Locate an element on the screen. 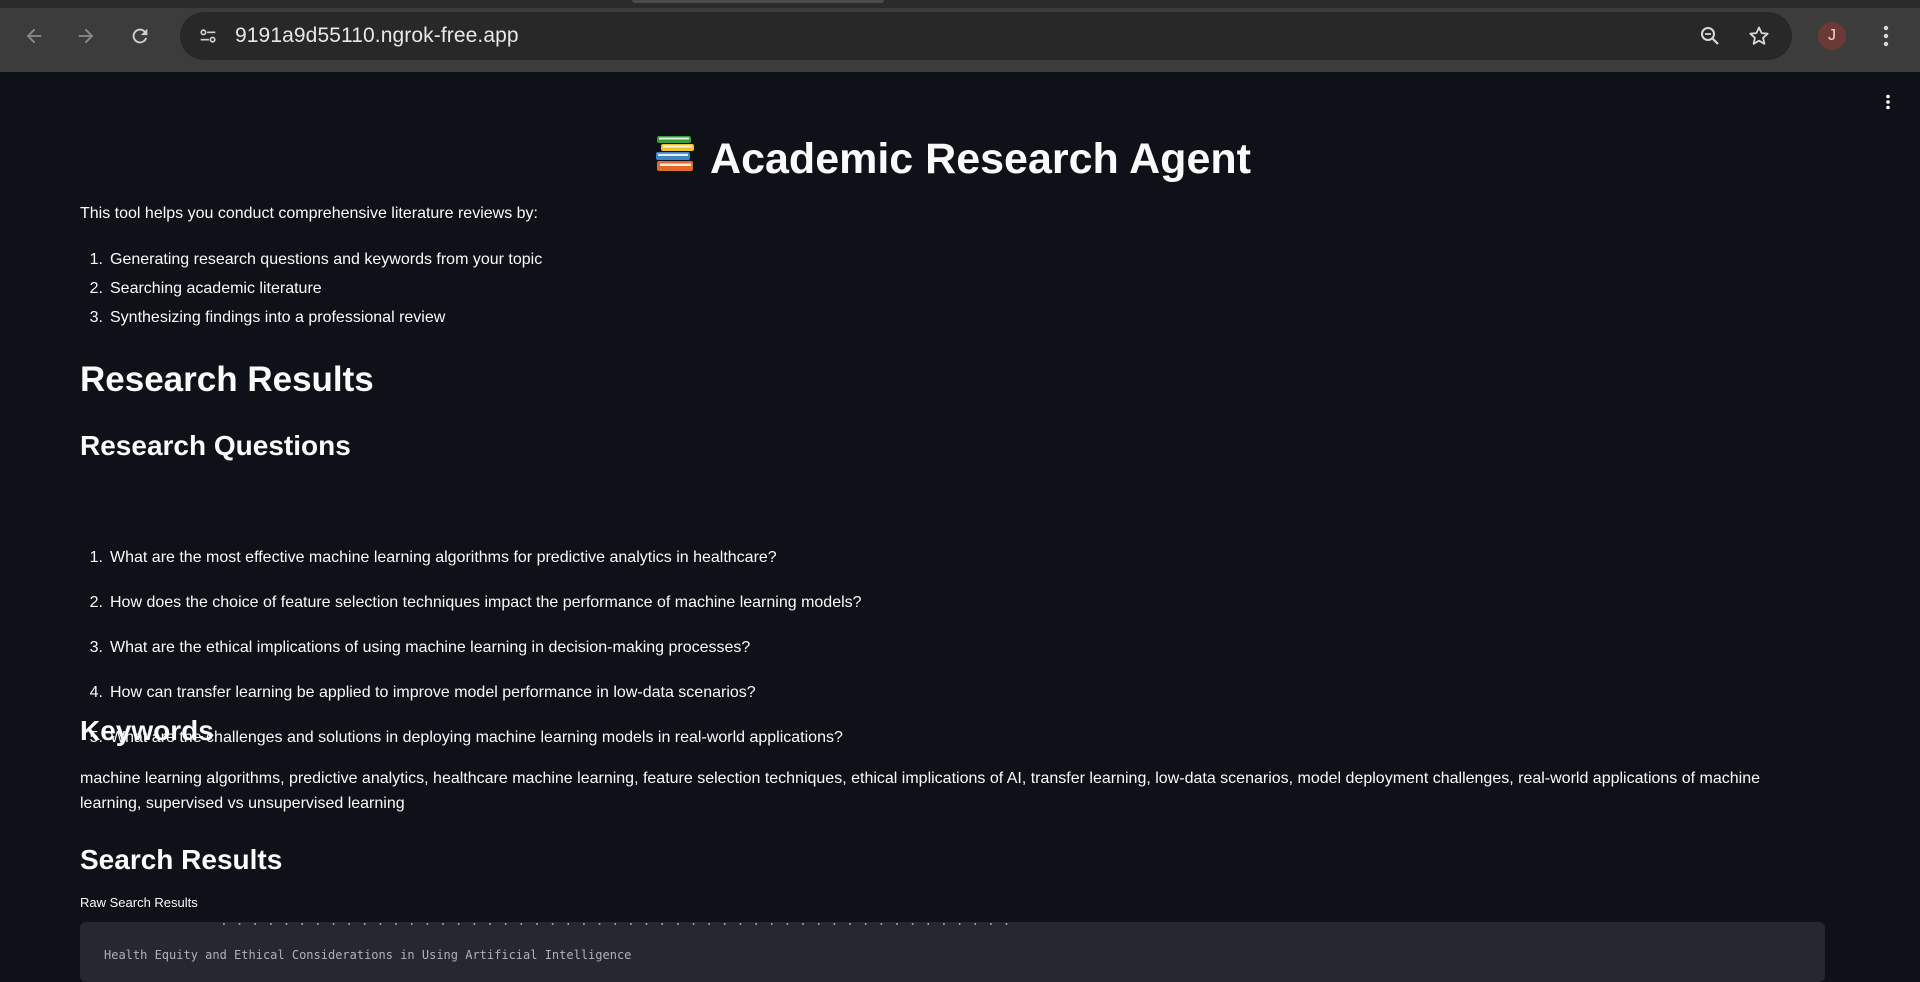  reload-icon is located at coordinates (140, 36).